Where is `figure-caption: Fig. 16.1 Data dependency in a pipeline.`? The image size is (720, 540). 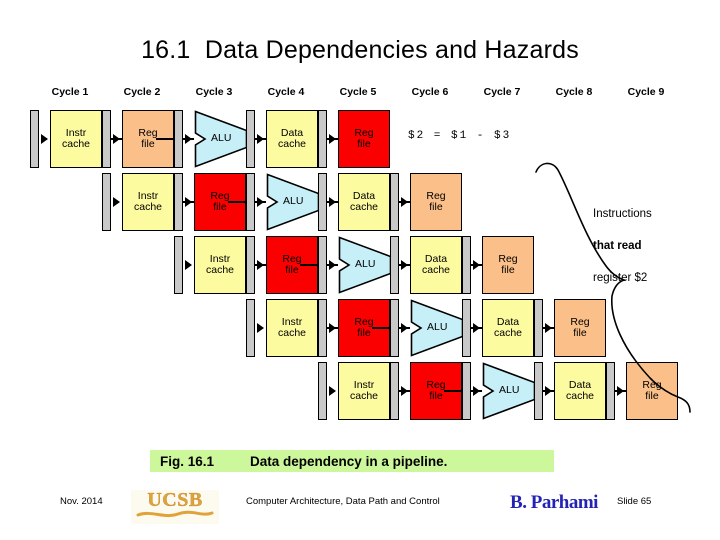 figure-caption: Fig. 16.1 Data dependency in a pipeline. is located at coordinates (352, 461).